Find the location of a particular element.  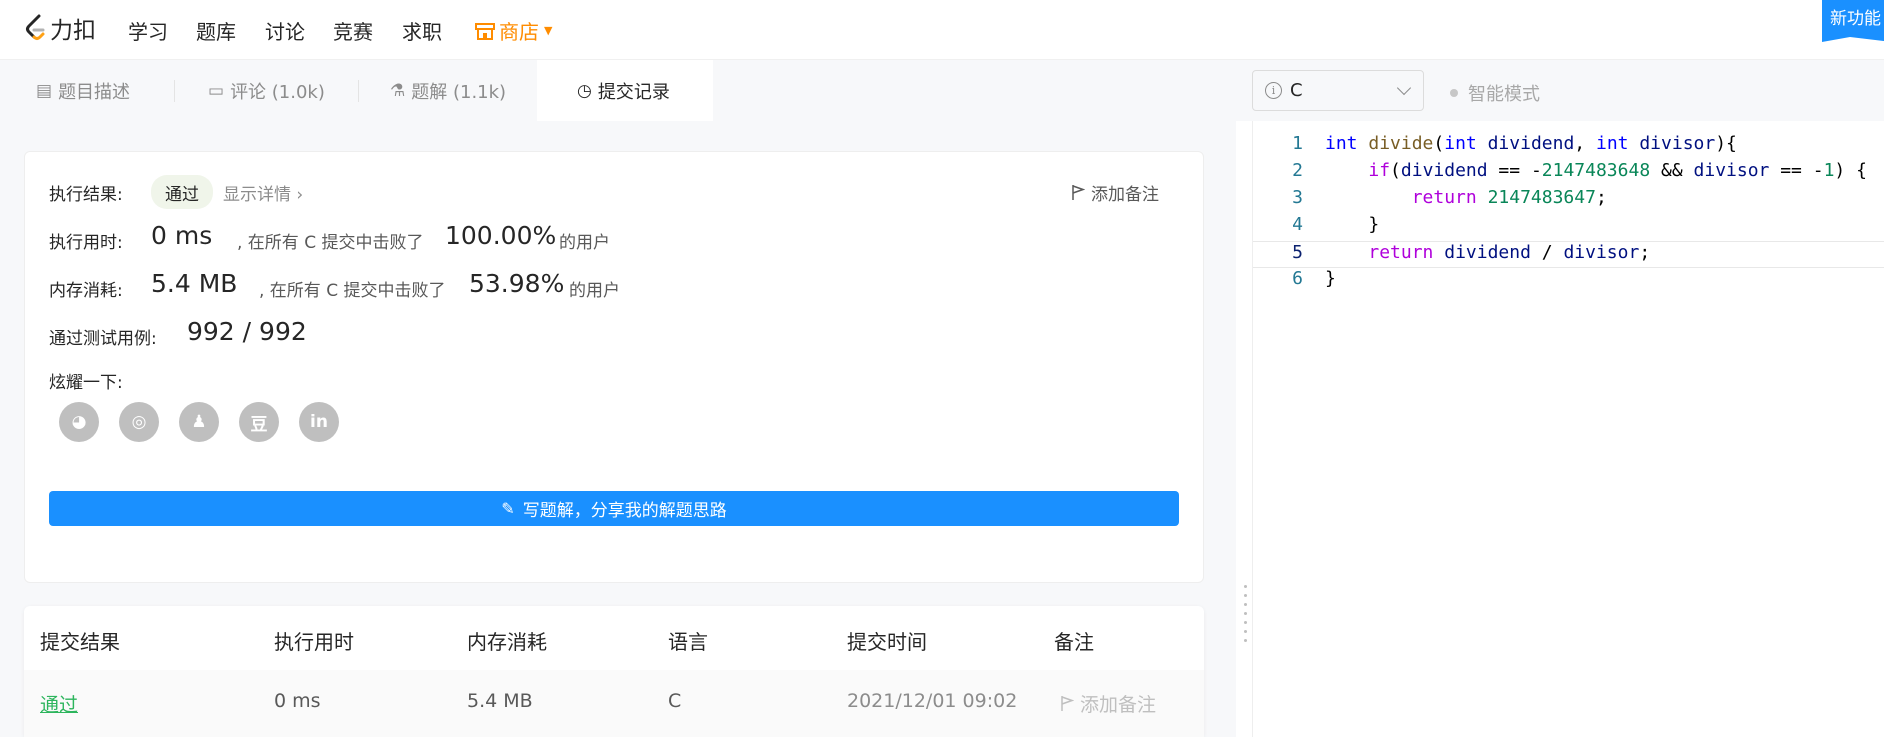

top-navbar: 力扣 学习 题库 讨论 竞赛 求职 商店 ▼ 新功能 is located at coordinates (942, 30).